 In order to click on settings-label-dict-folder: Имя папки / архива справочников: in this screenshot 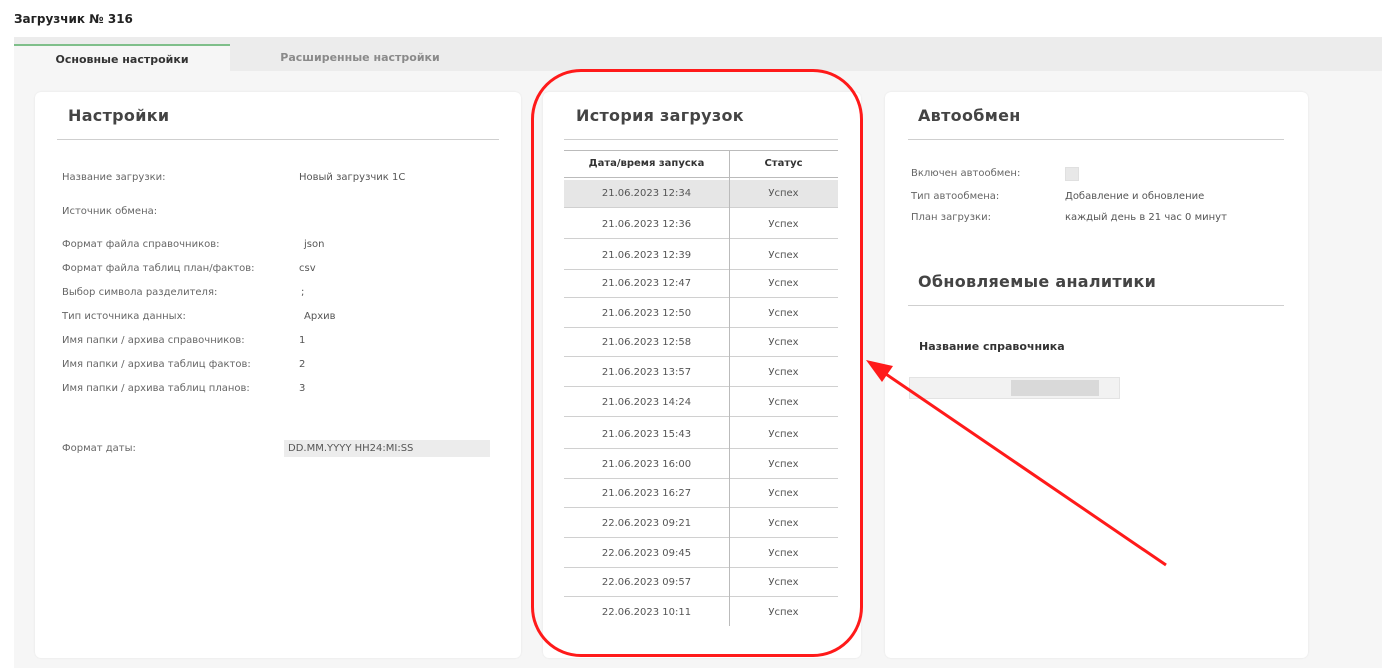, I will do `click(153, 340)`.